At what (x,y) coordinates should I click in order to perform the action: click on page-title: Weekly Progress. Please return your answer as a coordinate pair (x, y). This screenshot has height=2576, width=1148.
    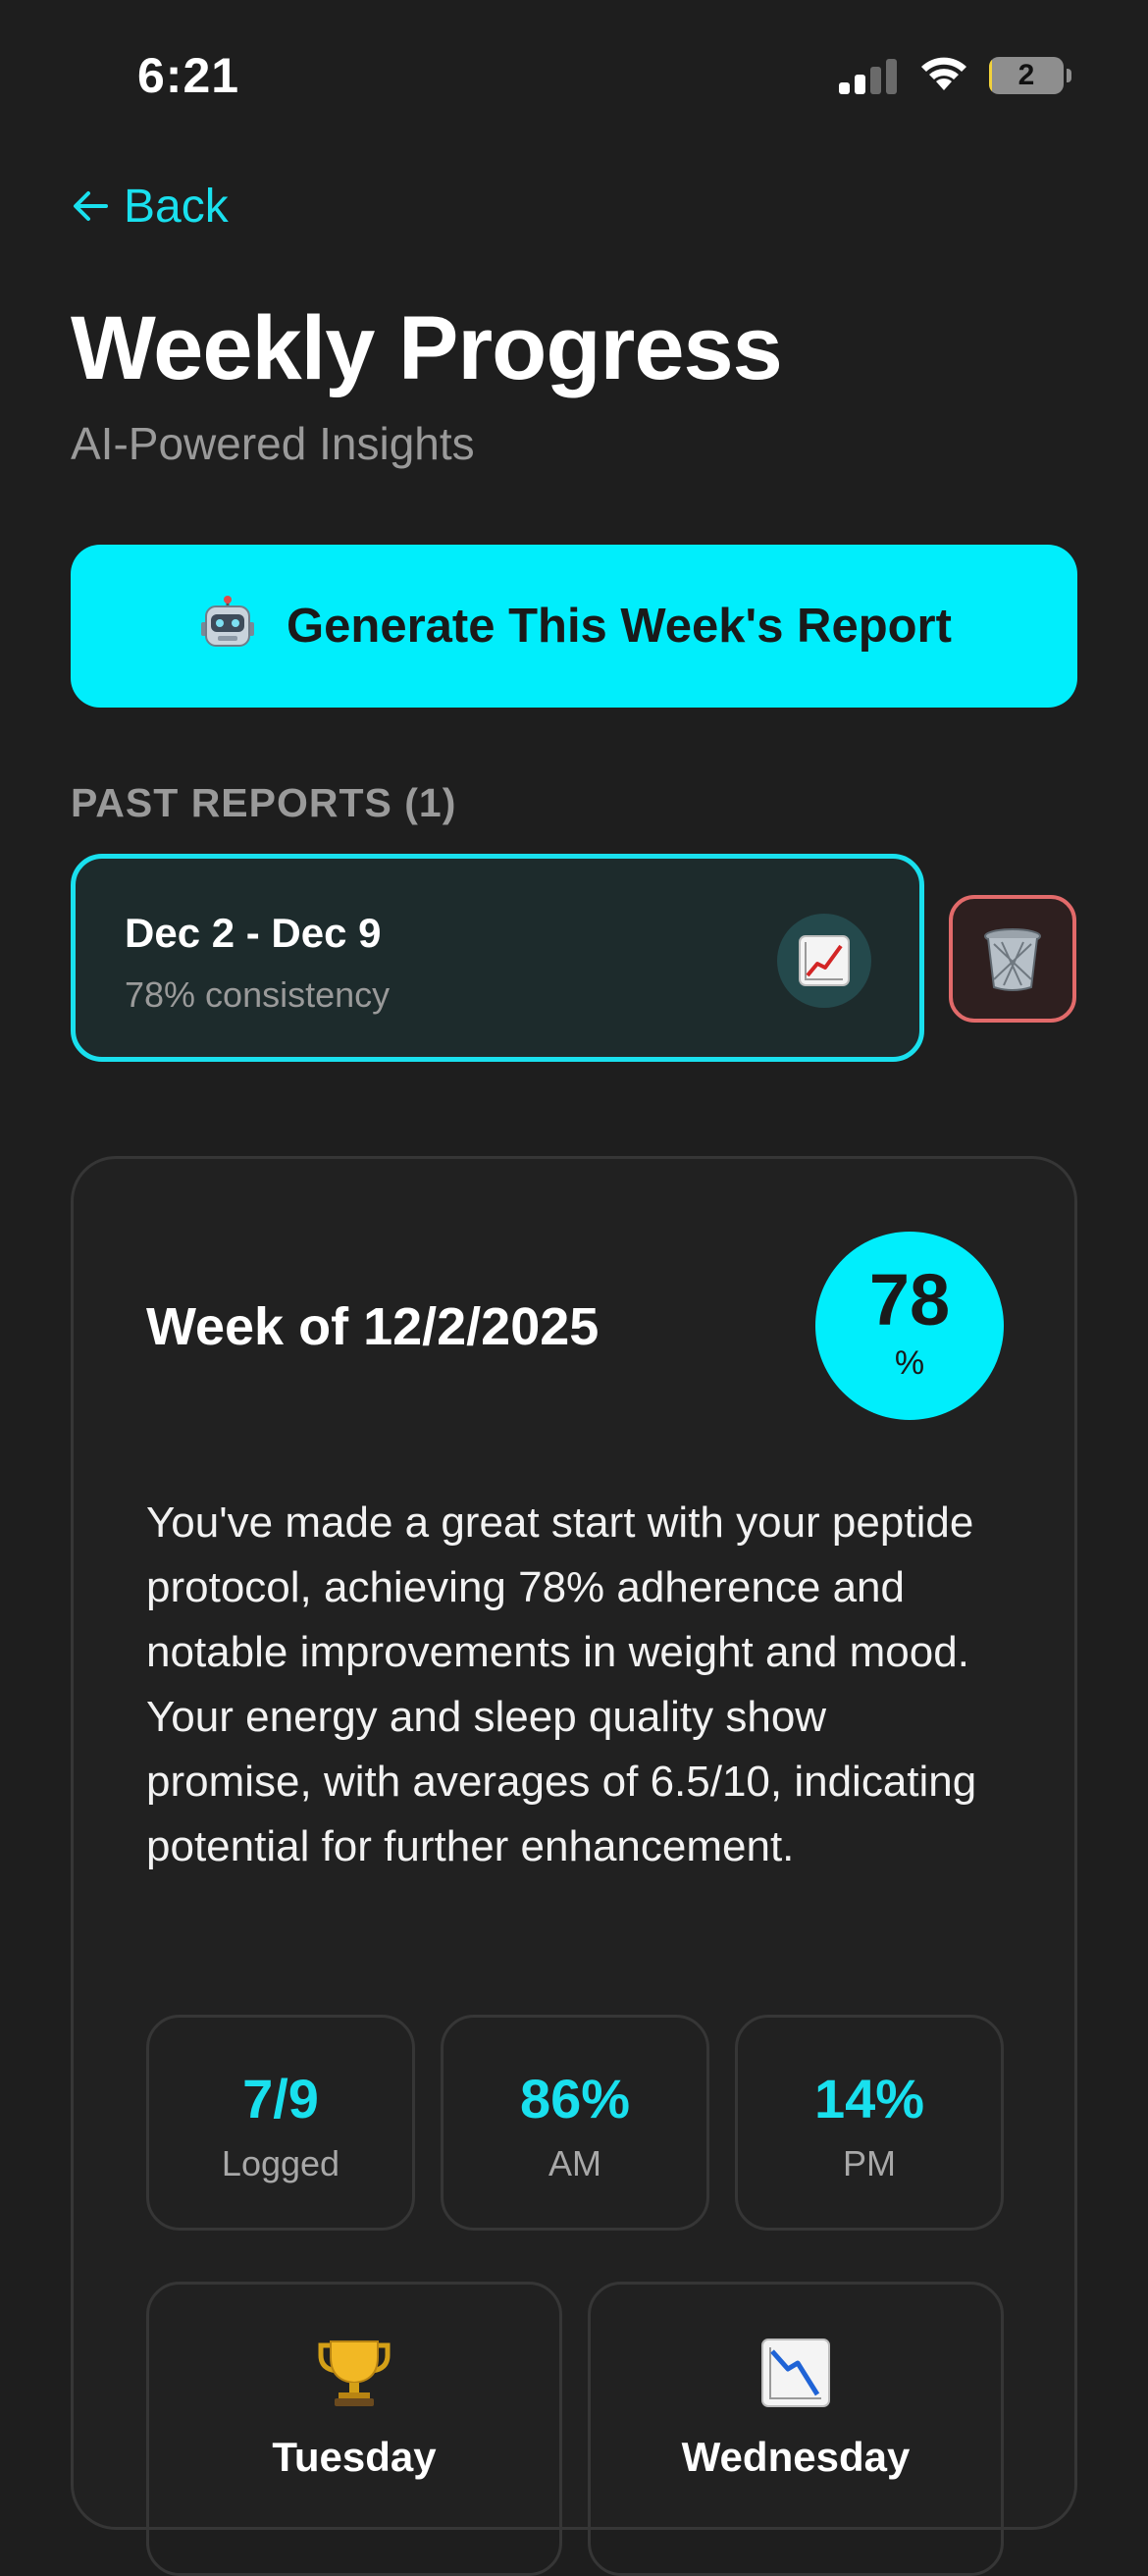
    Looking at the image, I should click on (427, 348).